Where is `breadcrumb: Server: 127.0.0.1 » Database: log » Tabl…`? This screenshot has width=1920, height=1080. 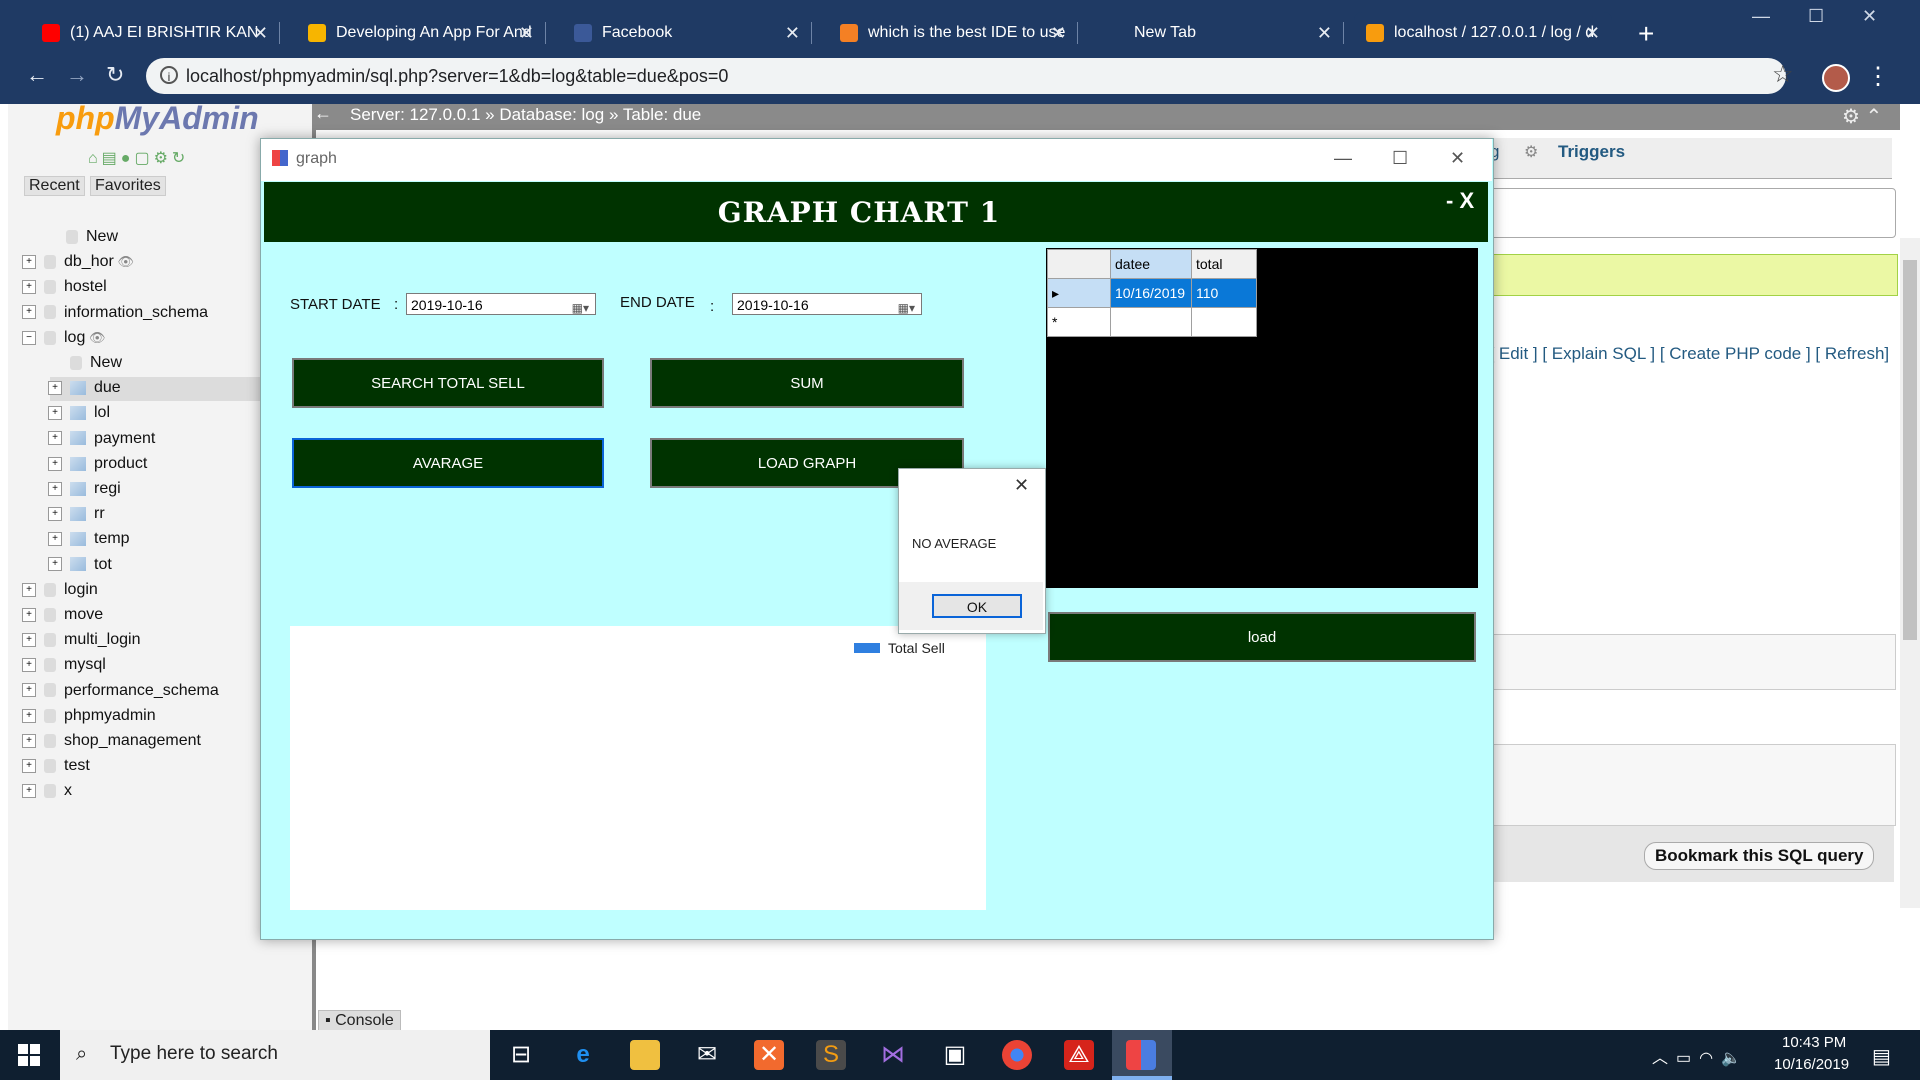 breadcrumb: Server: 127.0.0.1 » Database: log » Tabl… is located at coordinates (525, 115).